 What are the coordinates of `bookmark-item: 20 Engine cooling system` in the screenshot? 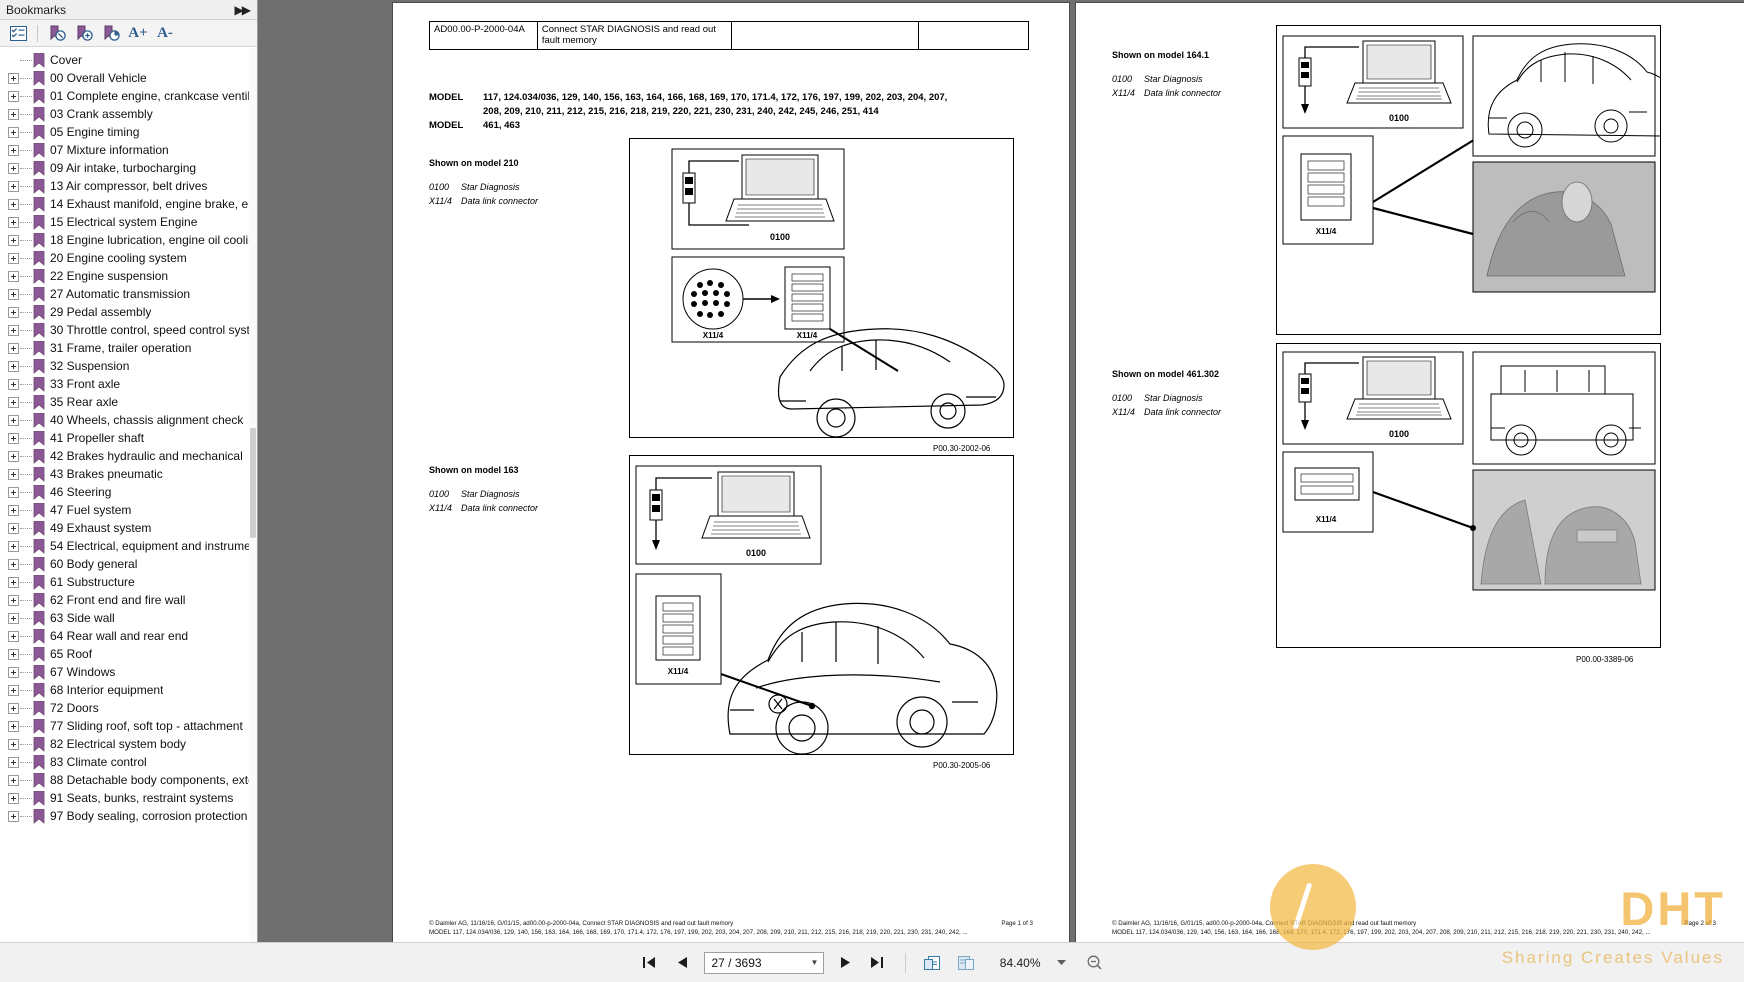 It's located at (128, 258).